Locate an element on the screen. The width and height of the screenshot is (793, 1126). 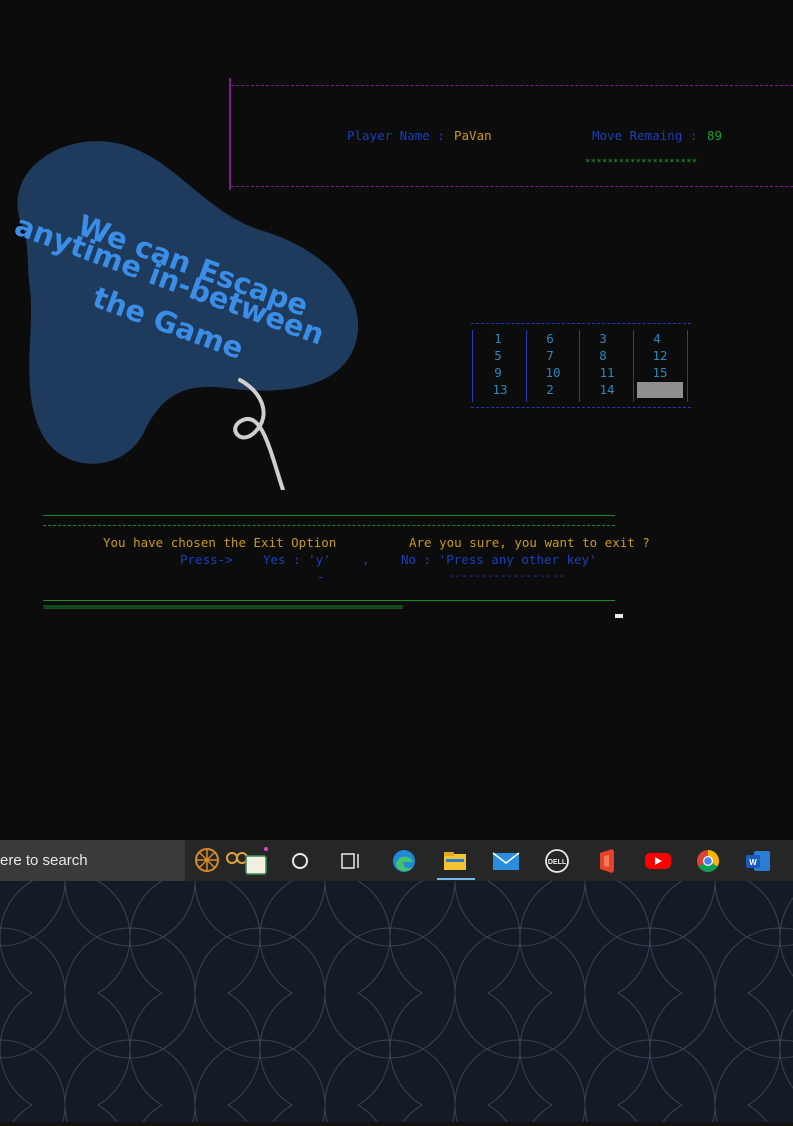
tile: 15 is located at coordinates (660, 372).